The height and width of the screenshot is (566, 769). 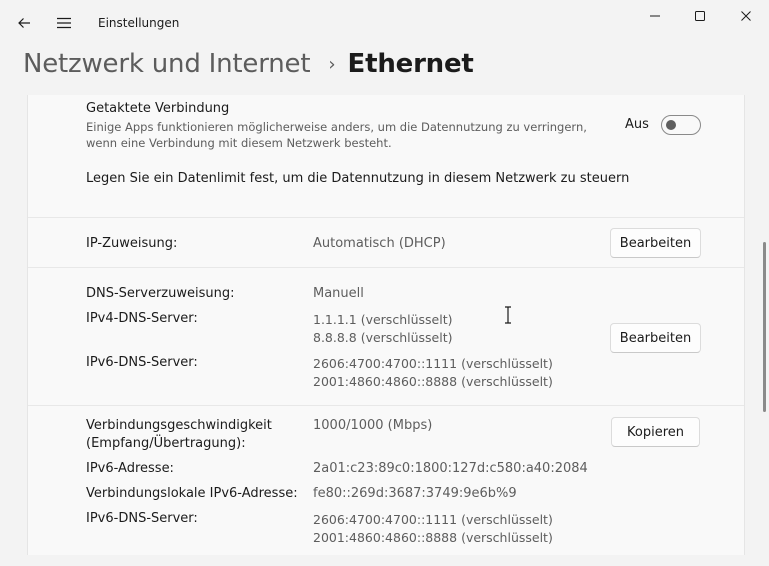 What do you see at coordinates (433, 381) in the screenshot?
I see `ipv6-dns-value-2: 2001:4860:4860::8888 (verschlüsselt)` at bounding box center [433, 381].